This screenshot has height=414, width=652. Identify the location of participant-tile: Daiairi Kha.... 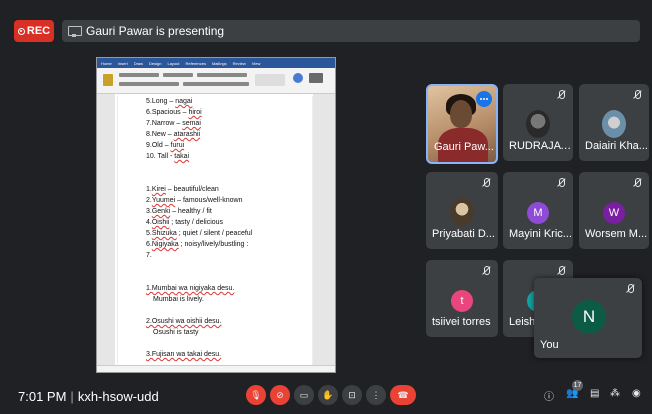
(614, 122).